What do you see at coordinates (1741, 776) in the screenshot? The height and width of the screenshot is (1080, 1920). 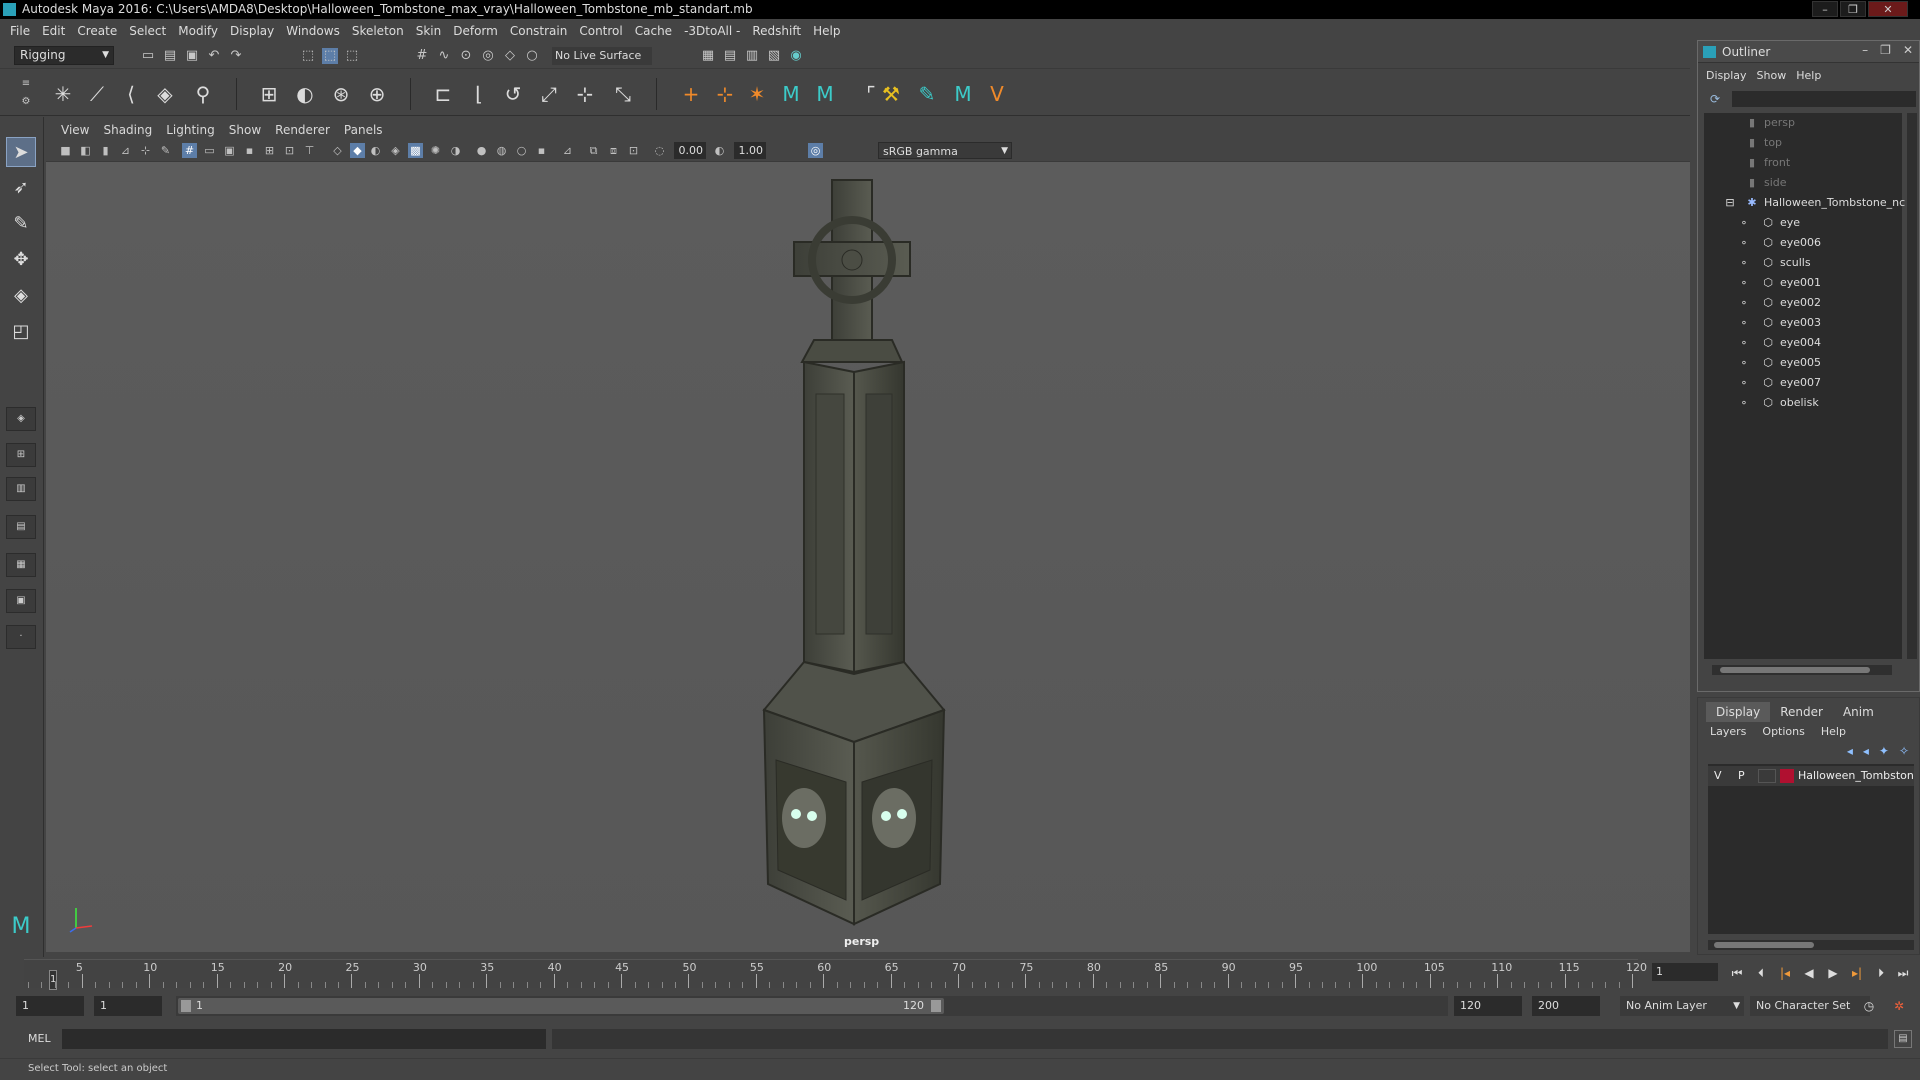 I see `layer-playback-toggle: P` at bounding box center [1741, 776].